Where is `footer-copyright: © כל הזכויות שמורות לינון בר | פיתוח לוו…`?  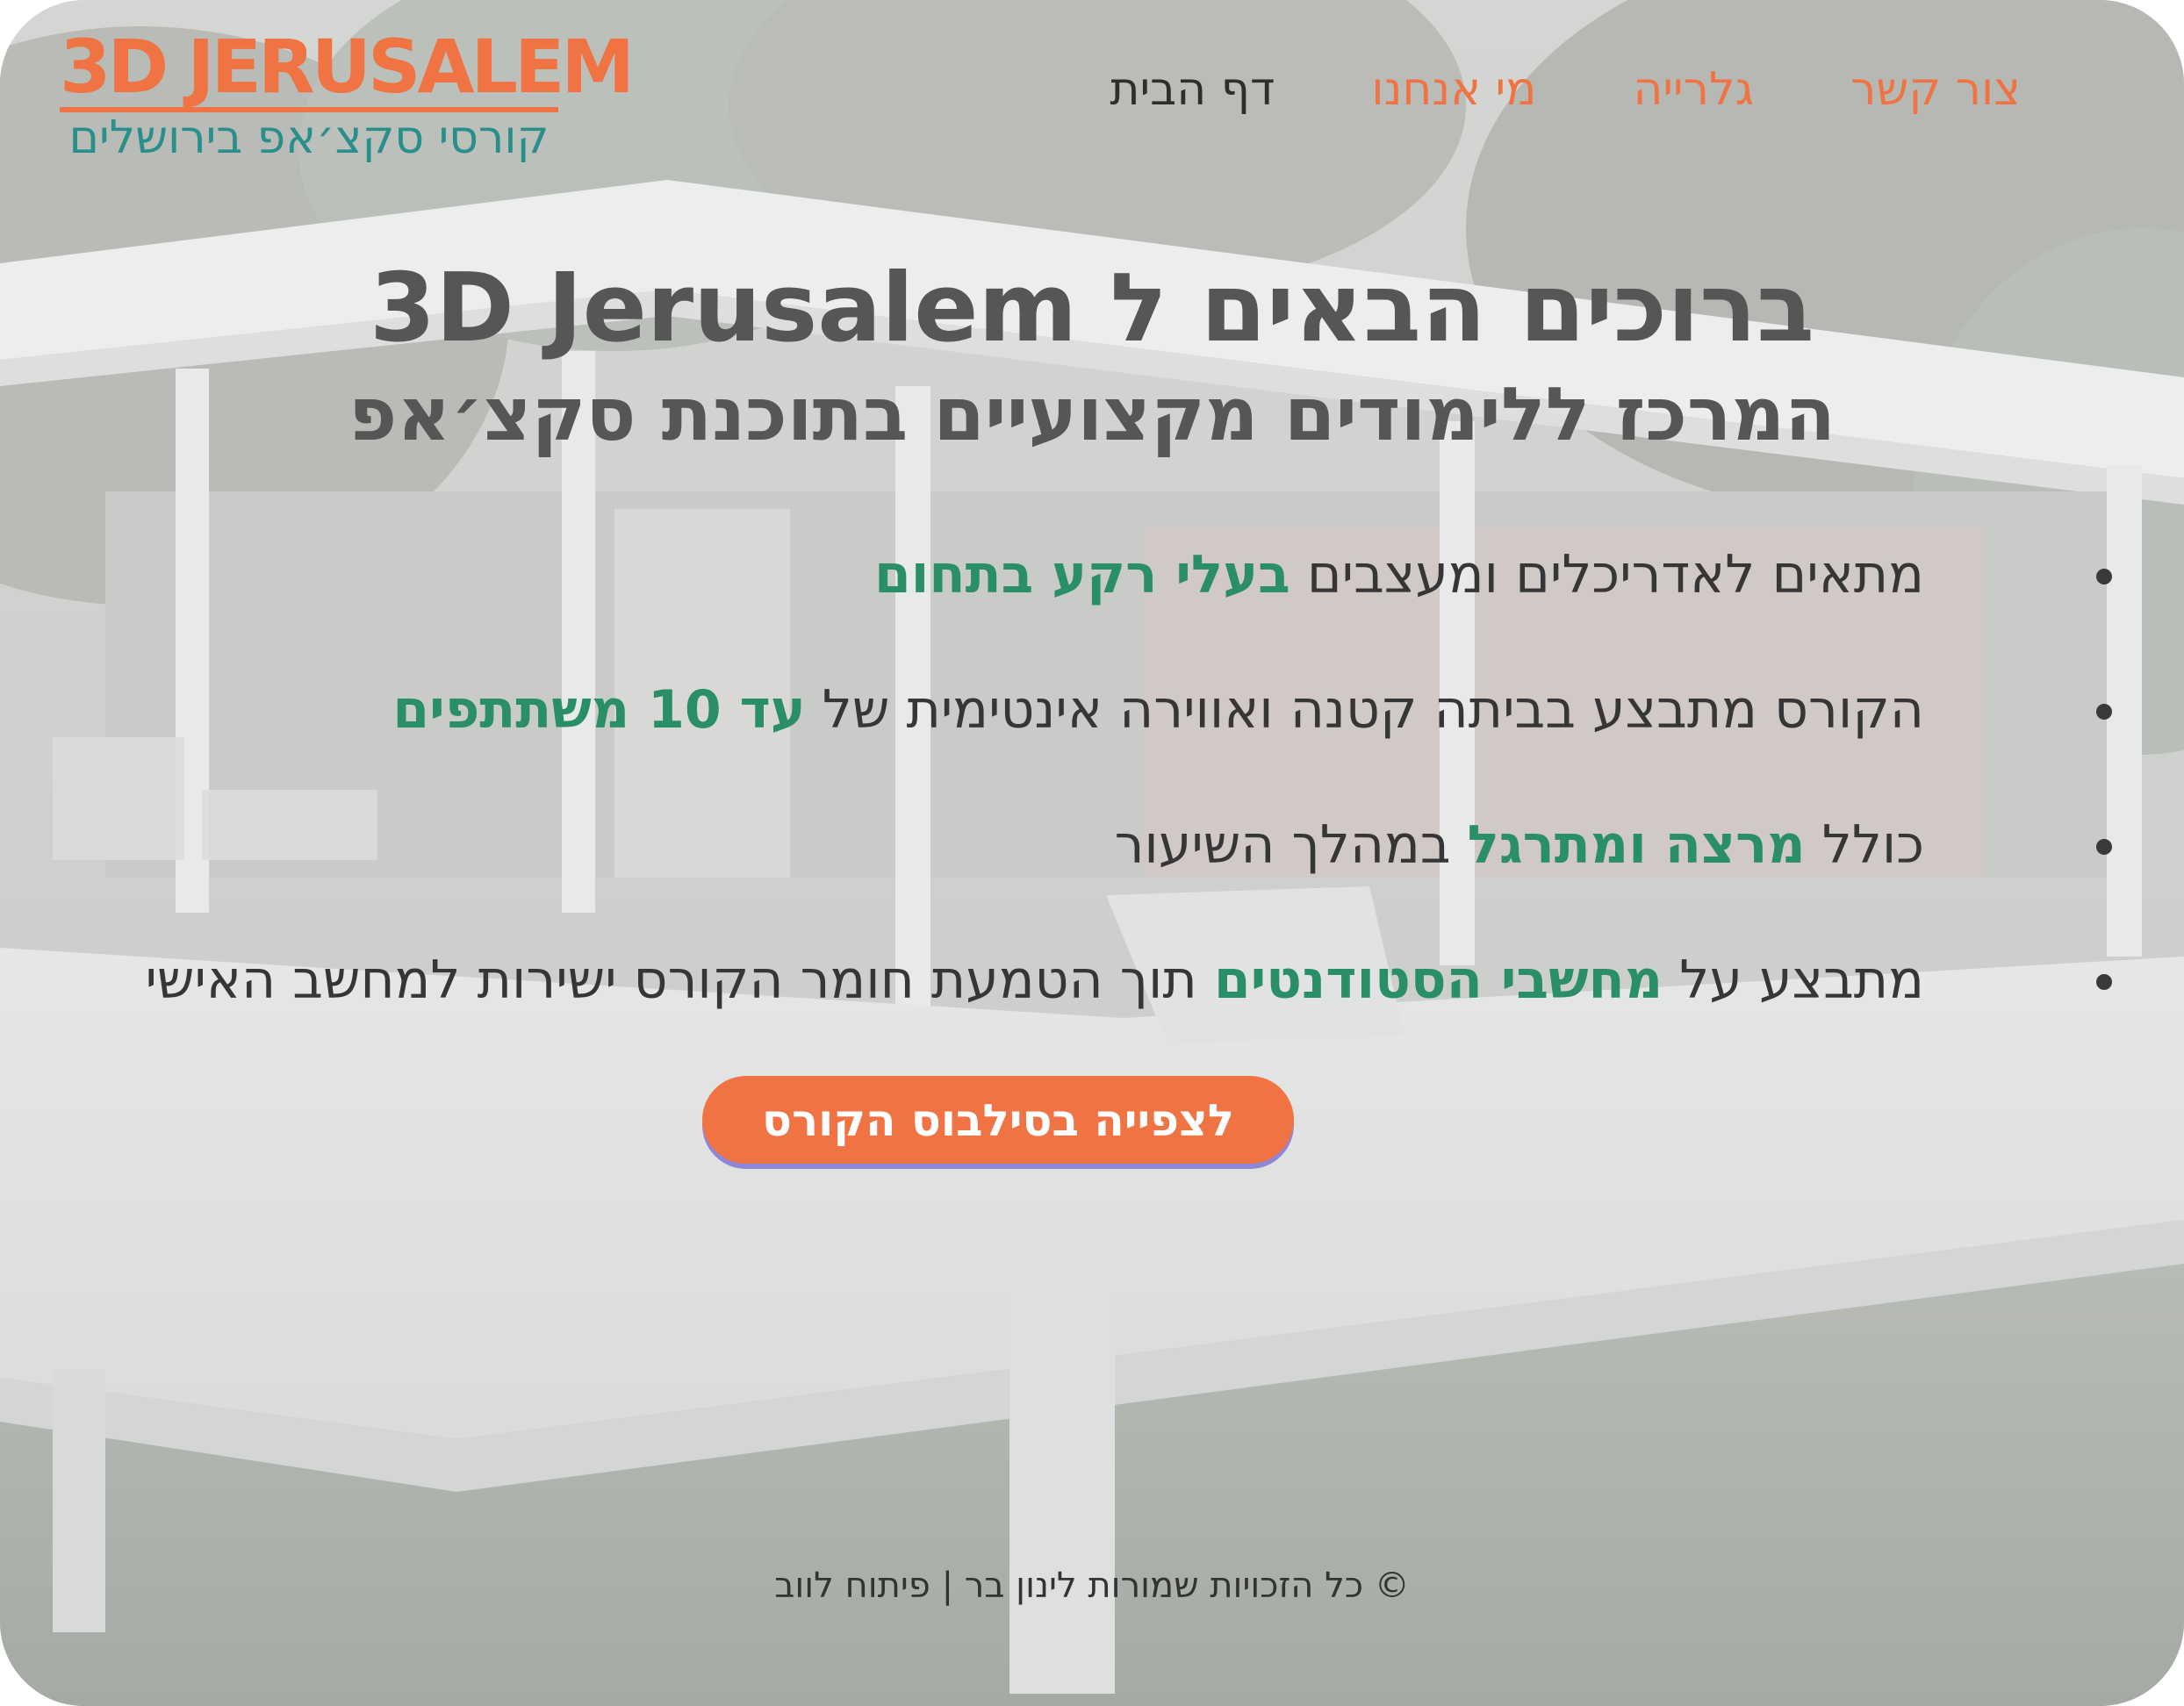 footer-copyright: © כל הזכויות שמורות לינון בר | פיתוח לוו… is located at coordinates (1092, 1586).